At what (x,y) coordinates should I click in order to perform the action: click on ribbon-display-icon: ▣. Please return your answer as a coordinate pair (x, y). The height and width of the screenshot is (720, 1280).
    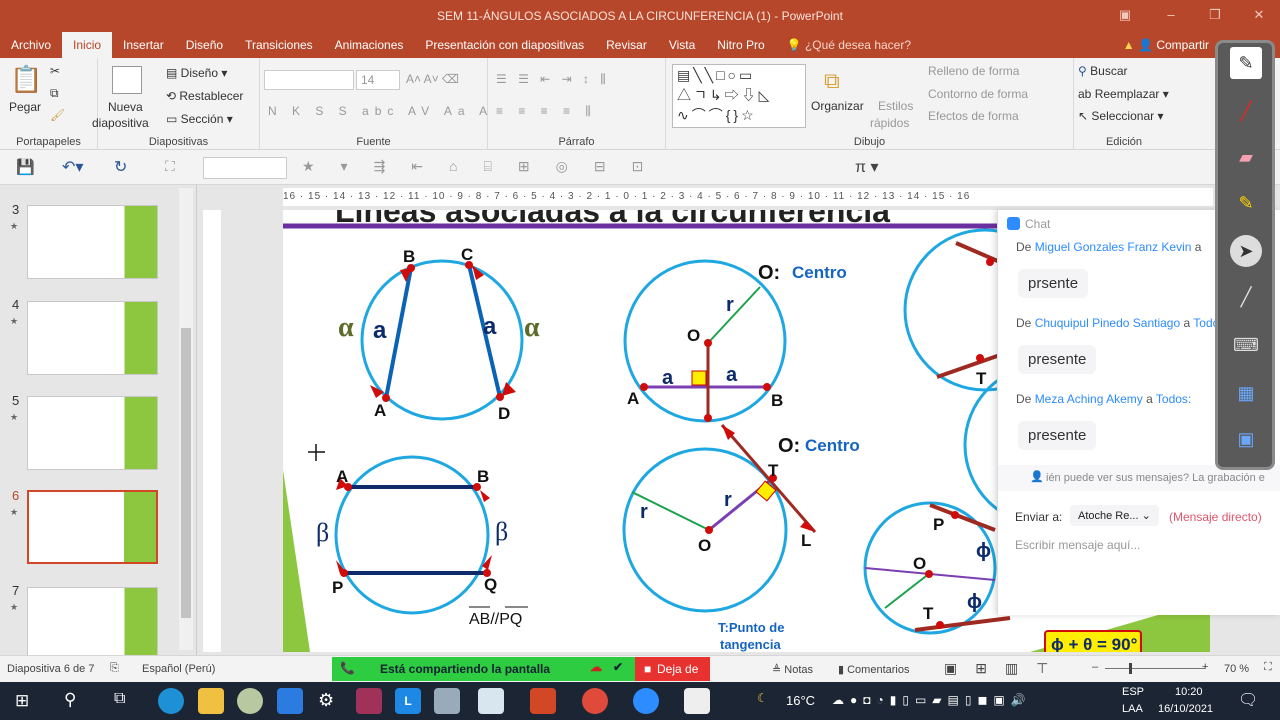
    Looking at the image, I should click on (1125, 16).